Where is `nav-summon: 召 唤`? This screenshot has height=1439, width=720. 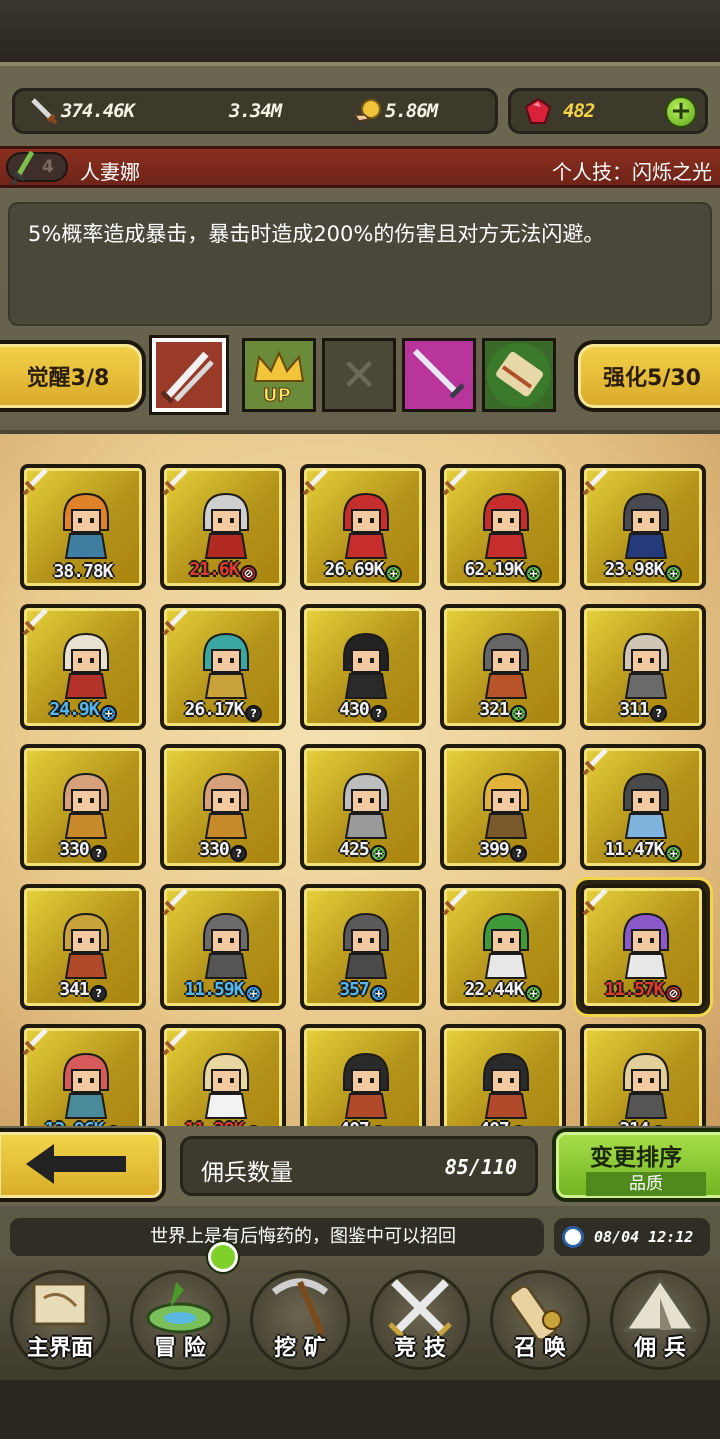 nav-summon: 召 唤 is located at coordinates (540, 1319).